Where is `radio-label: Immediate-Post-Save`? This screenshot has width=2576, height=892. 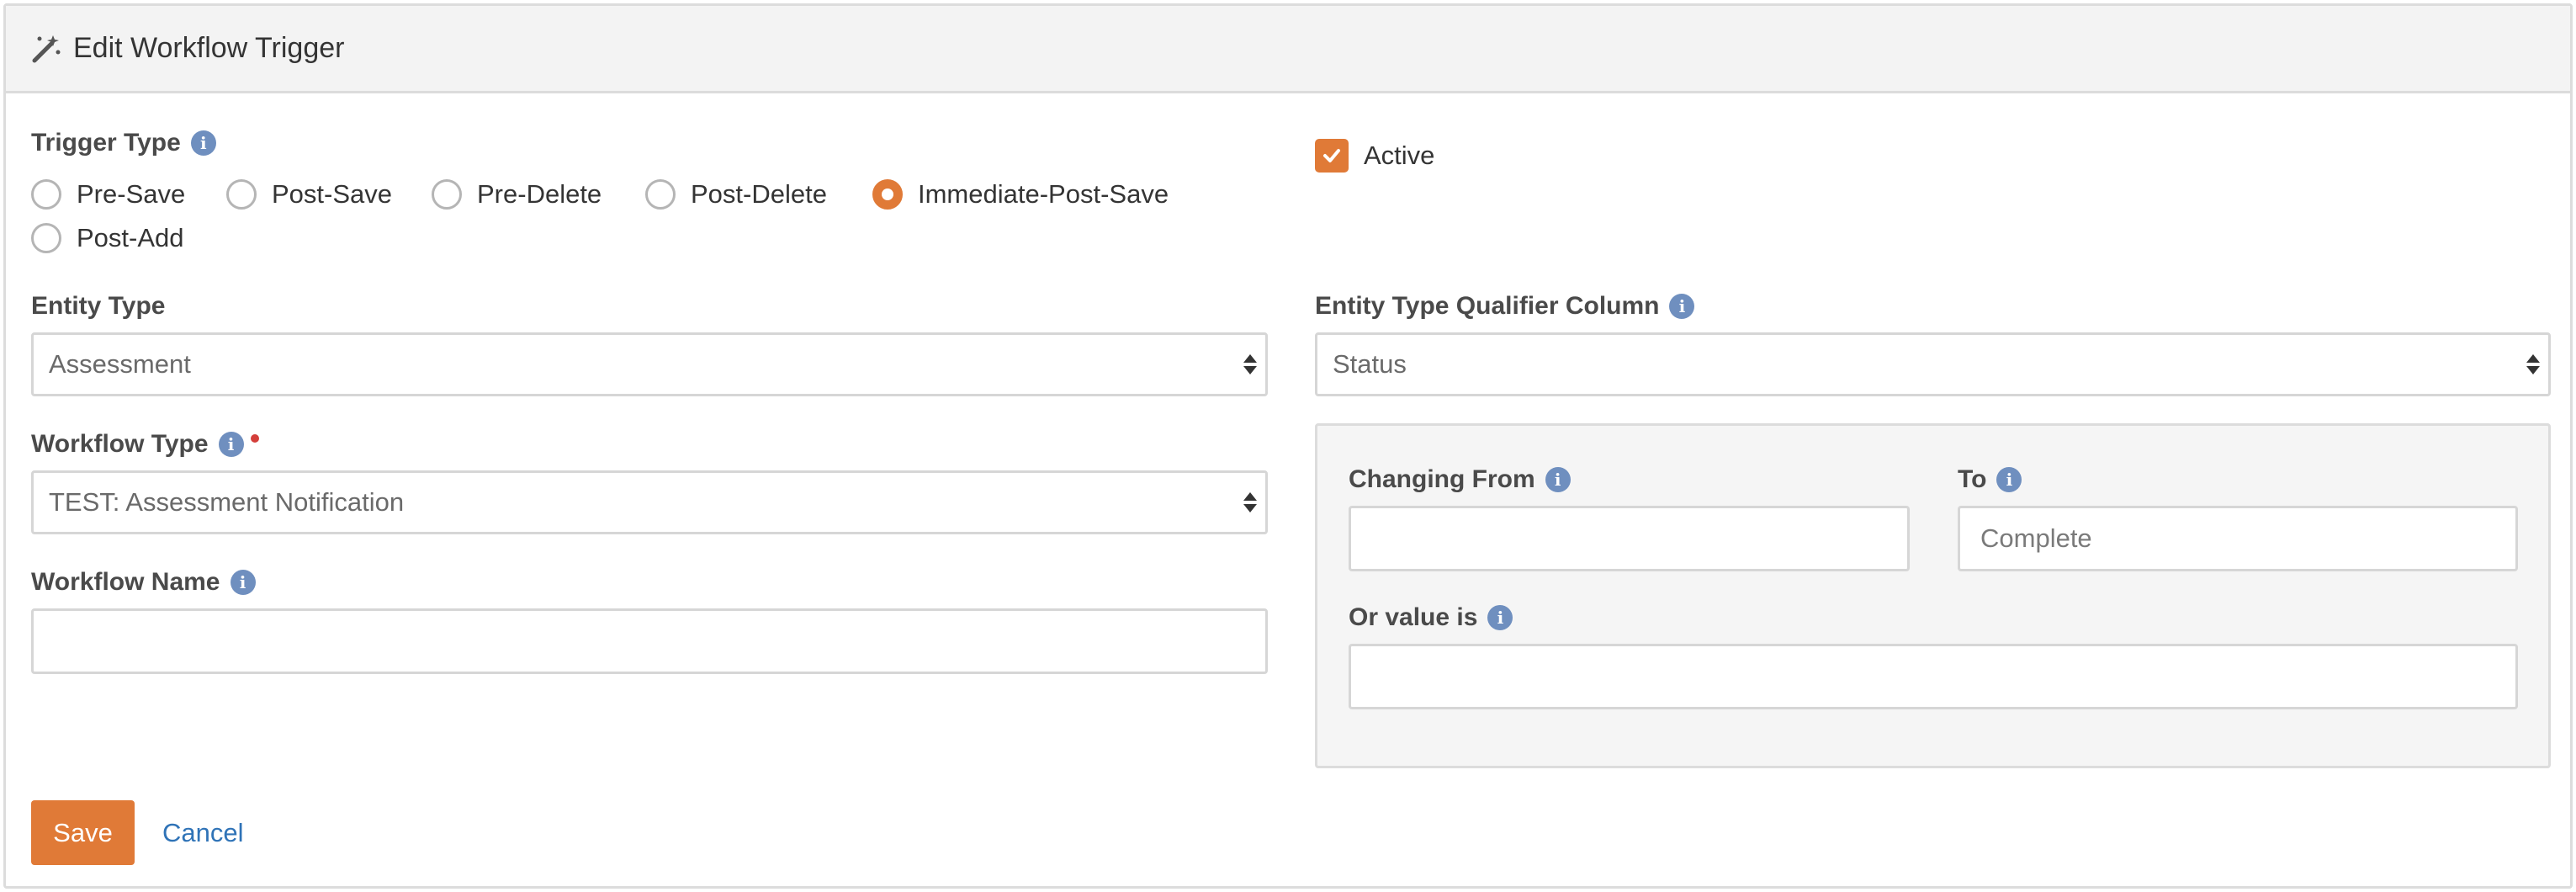 radio-label: Immediate-Post-Save is located at coordinates (1043, 194).